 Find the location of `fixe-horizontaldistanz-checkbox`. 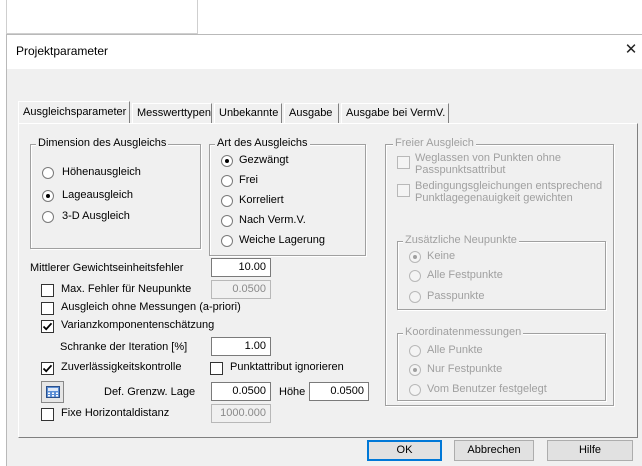

fixe-horizontaldistanz-checkbox is located at coordinates (47, 414).